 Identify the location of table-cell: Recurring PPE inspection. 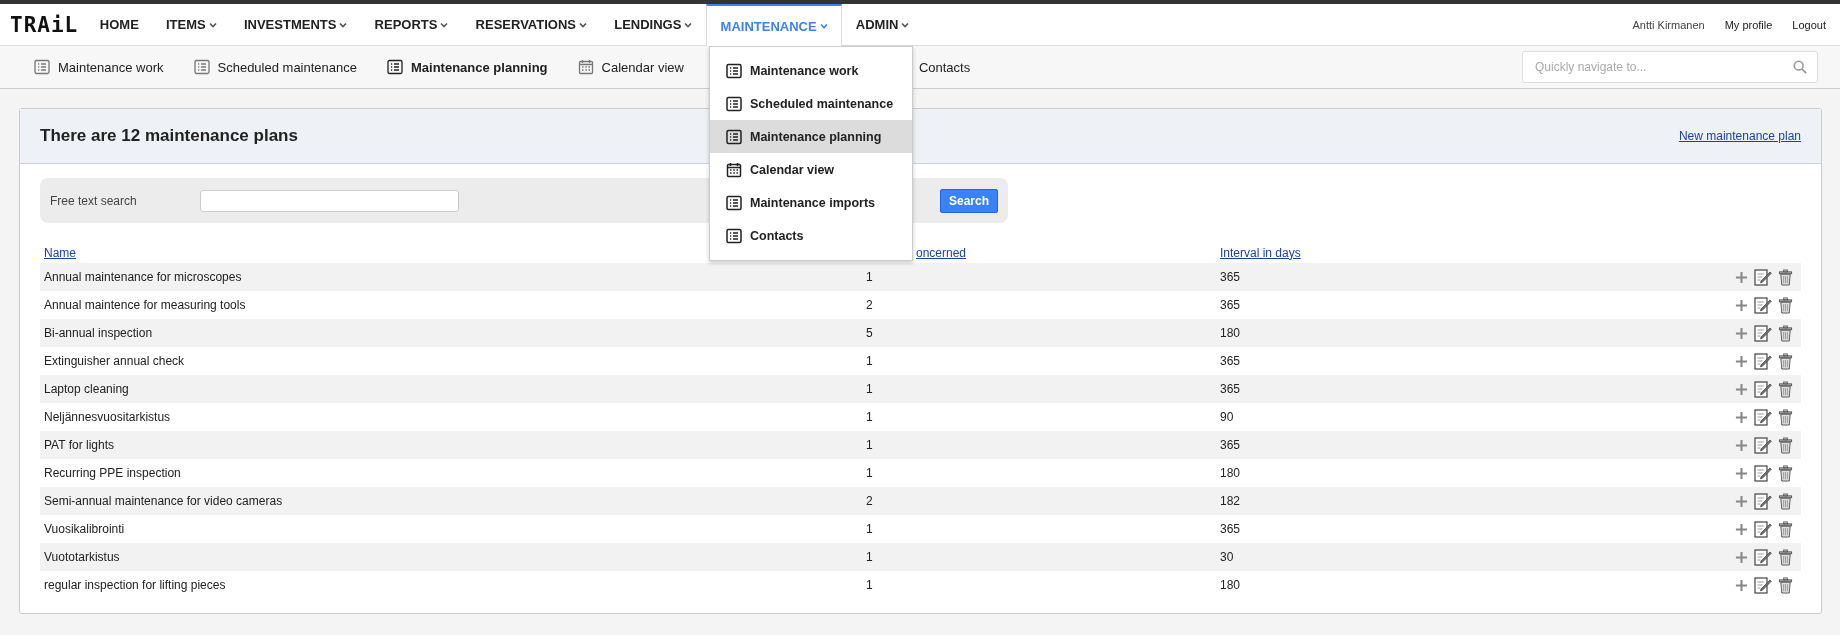
(112, 473).